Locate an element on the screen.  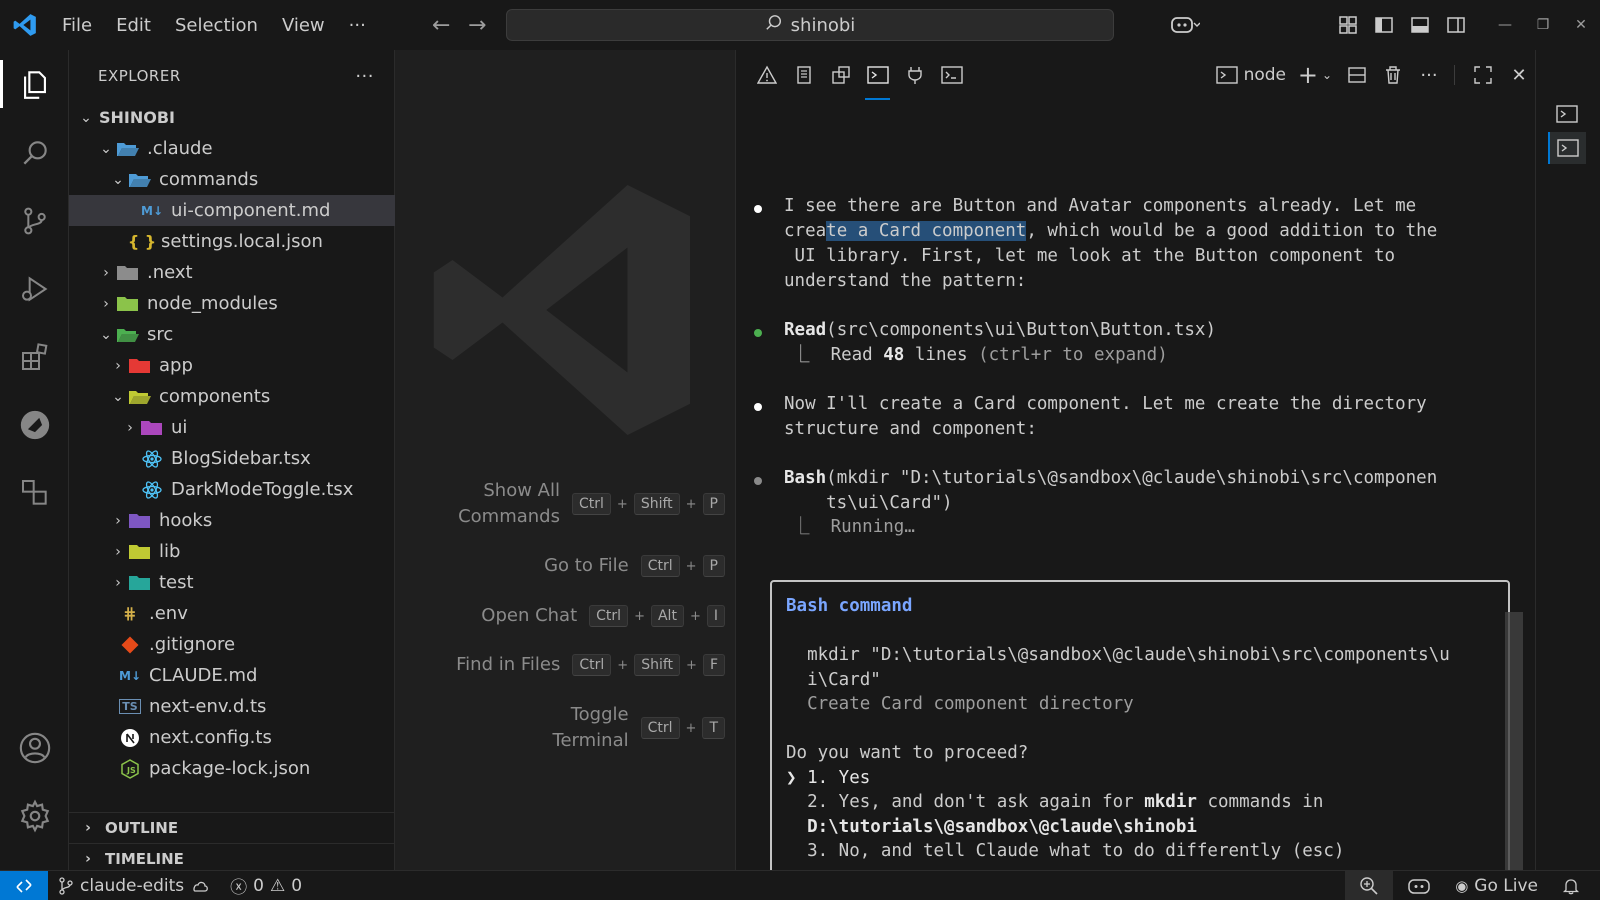
explorer-more-icon: ··· is located at coordinates (364, 76).